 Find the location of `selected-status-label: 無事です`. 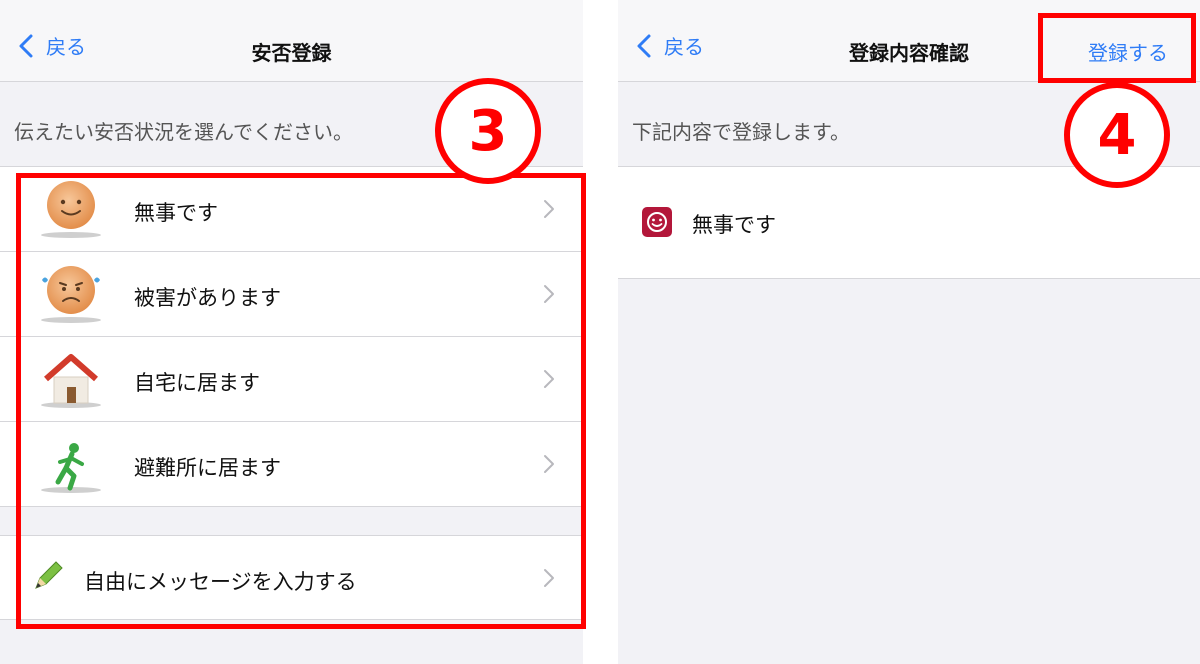

selected-status-label: 無事です is located at coordinates (734, 225).